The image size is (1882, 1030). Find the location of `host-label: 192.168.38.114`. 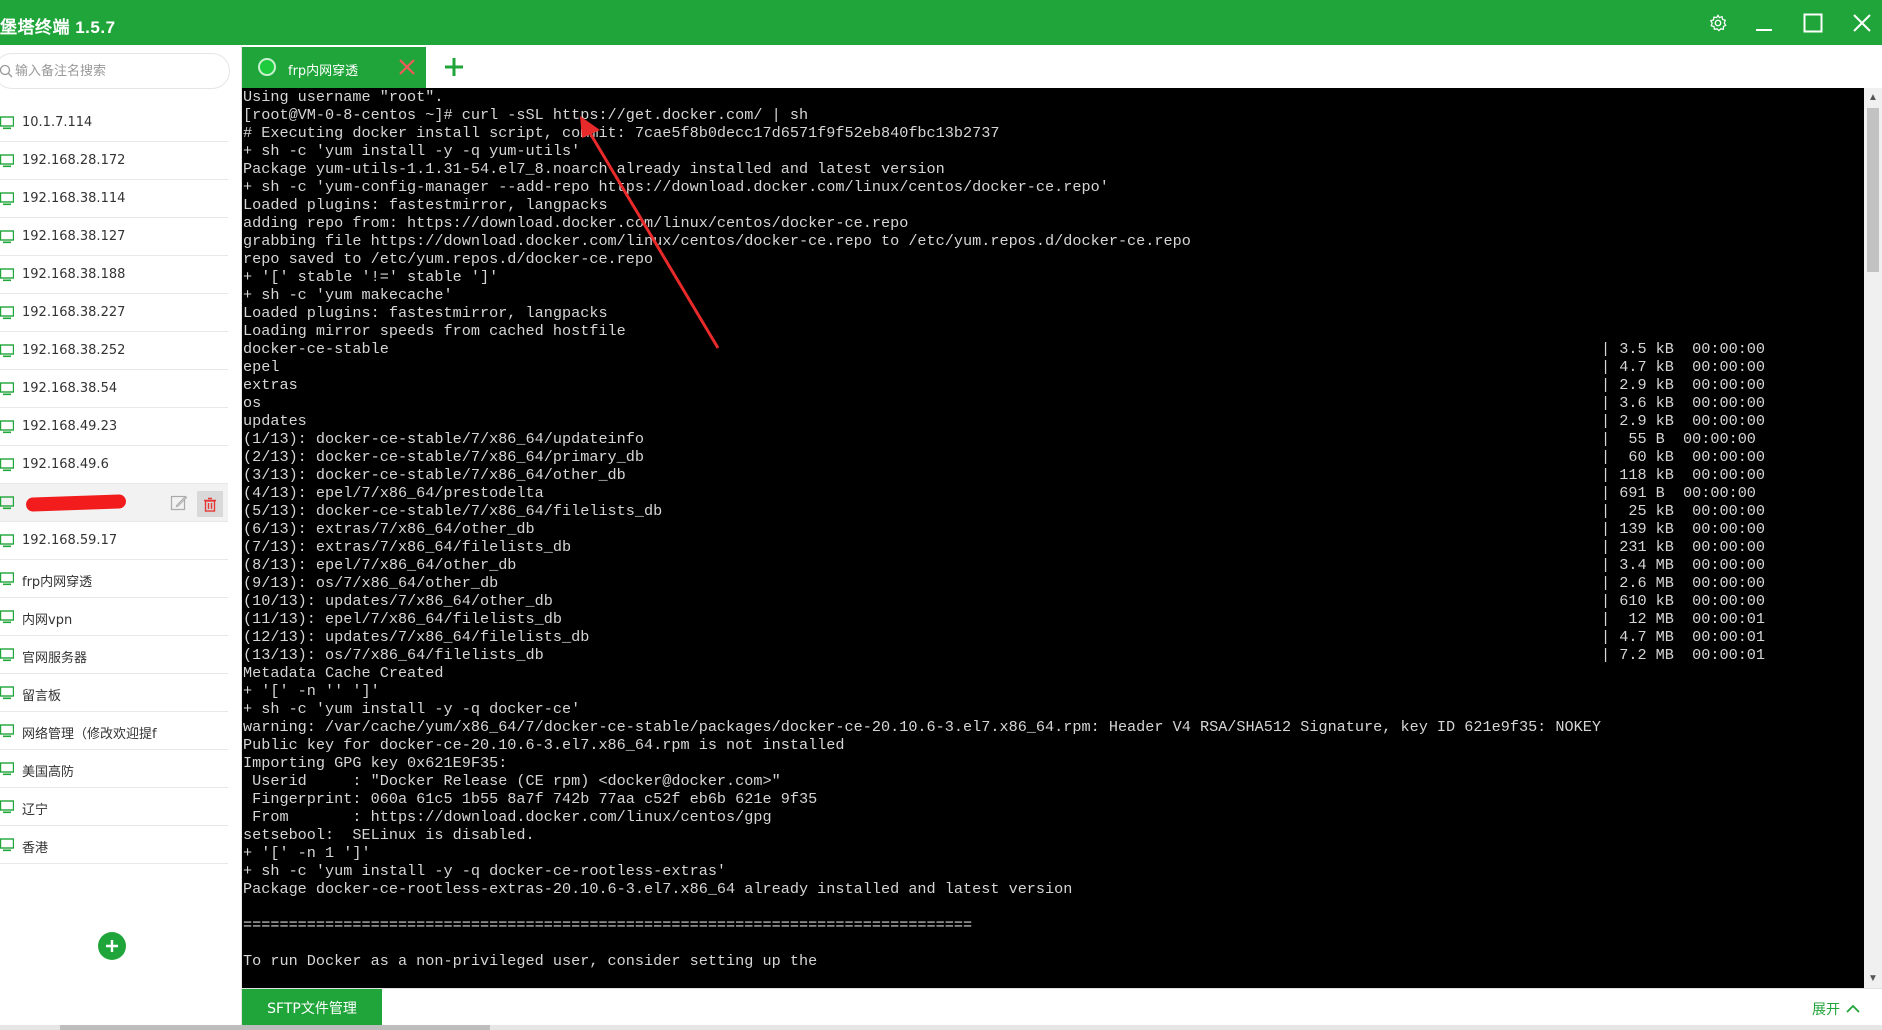

host-label: 192.168.38.114 is located at coordinates (74, 198).